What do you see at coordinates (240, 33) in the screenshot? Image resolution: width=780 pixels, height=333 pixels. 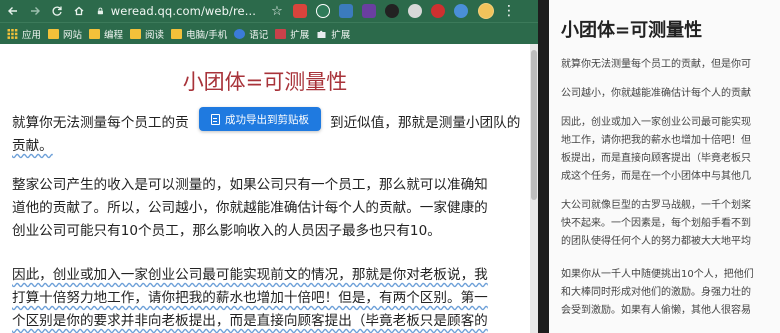 I see `note-app-icon` at bounding box center [240, 33].